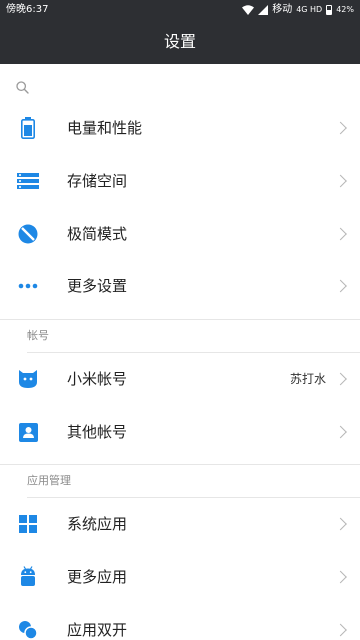  I want to click on android-icon, so click(28, 577).